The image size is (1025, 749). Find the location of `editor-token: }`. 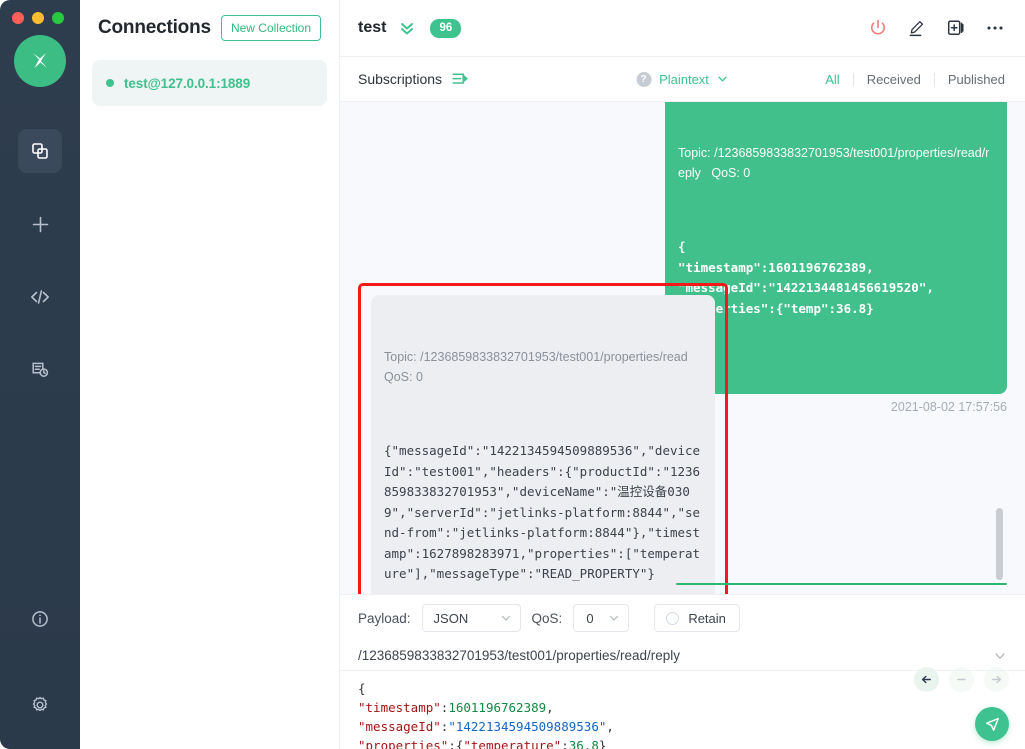

editor-token: } is located at coordinates (602, 743).